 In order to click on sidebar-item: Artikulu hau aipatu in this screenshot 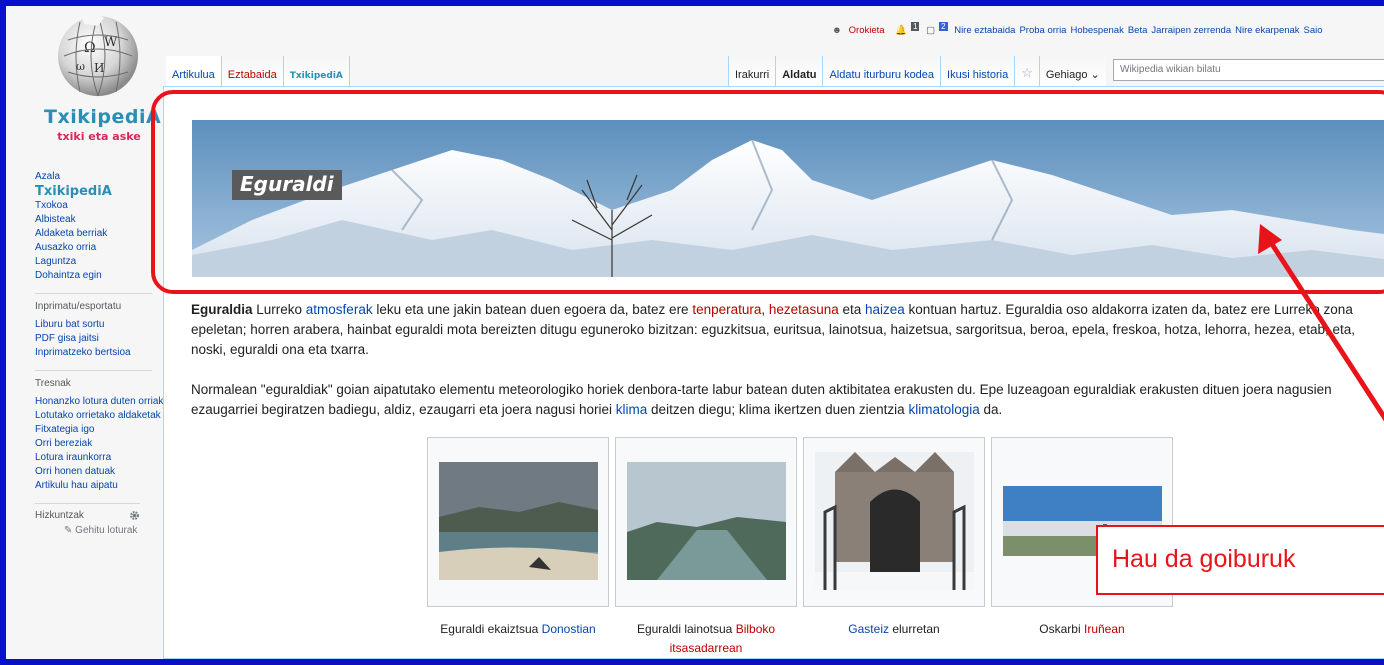, I will do `click(86, 486)`.